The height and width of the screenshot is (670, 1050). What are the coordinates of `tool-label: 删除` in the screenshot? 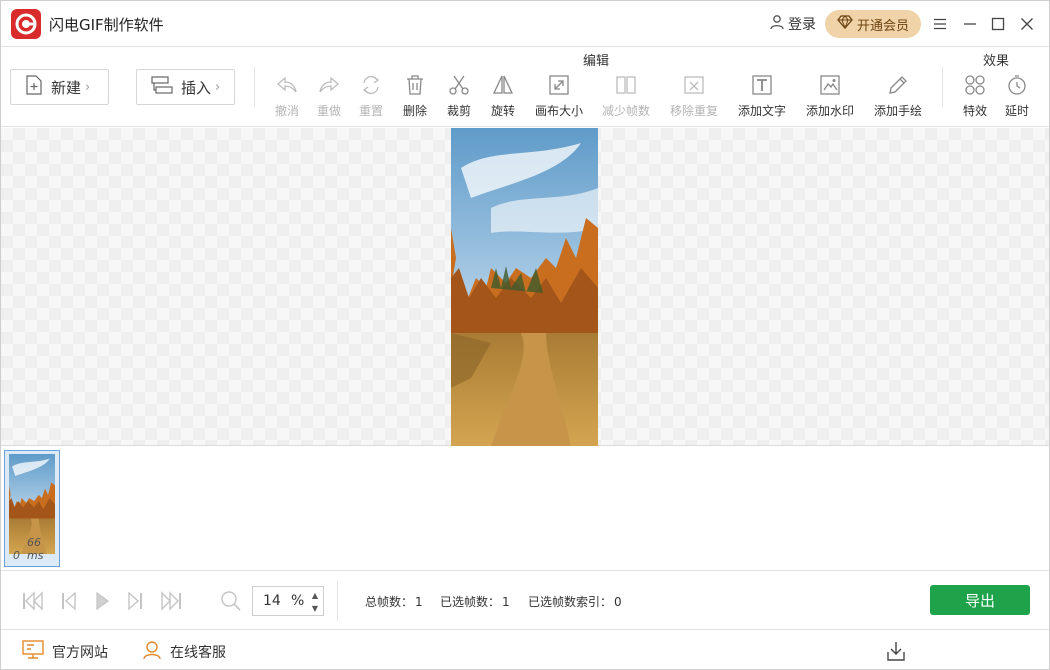 It's located at (414, 111).